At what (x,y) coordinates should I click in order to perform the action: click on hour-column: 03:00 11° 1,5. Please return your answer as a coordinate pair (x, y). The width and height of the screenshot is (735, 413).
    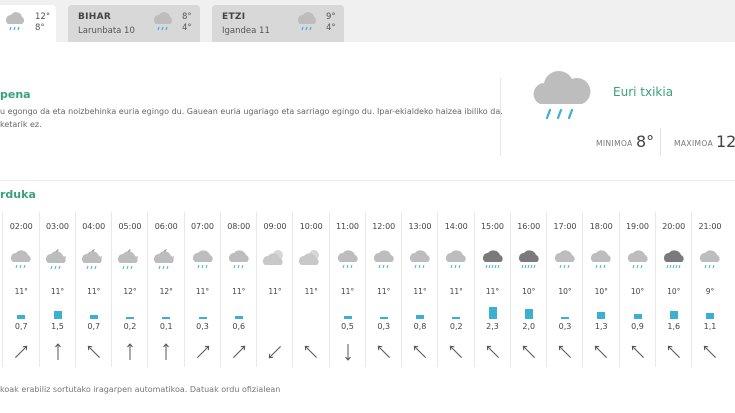
    Looking at the image, I should click on (56, 289).